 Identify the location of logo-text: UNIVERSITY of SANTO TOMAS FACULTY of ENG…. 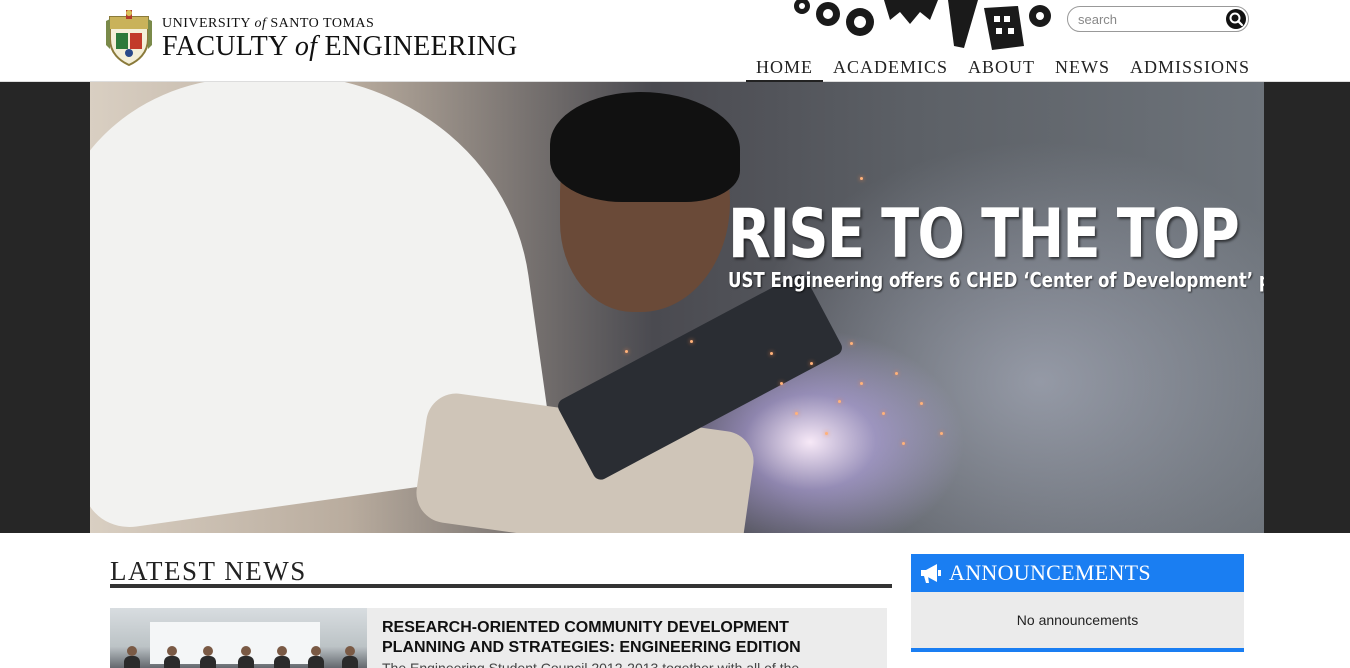
(340, 38).